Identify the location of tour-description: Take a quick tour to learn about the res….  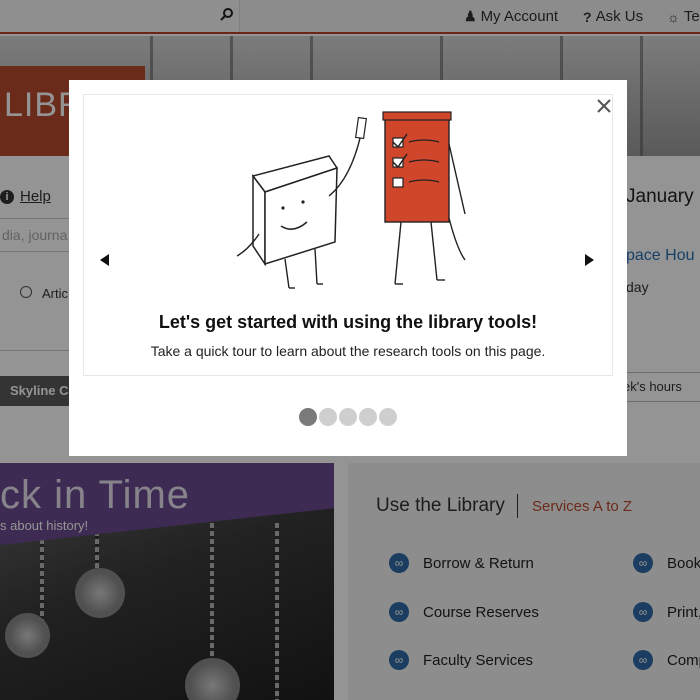
(348, 351).